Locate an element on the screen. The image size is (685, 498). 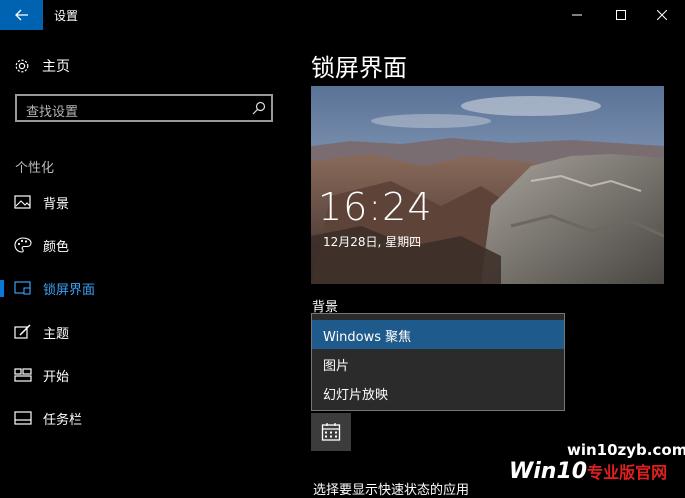
option-label: 图片 is located at coordinates (336, 366).